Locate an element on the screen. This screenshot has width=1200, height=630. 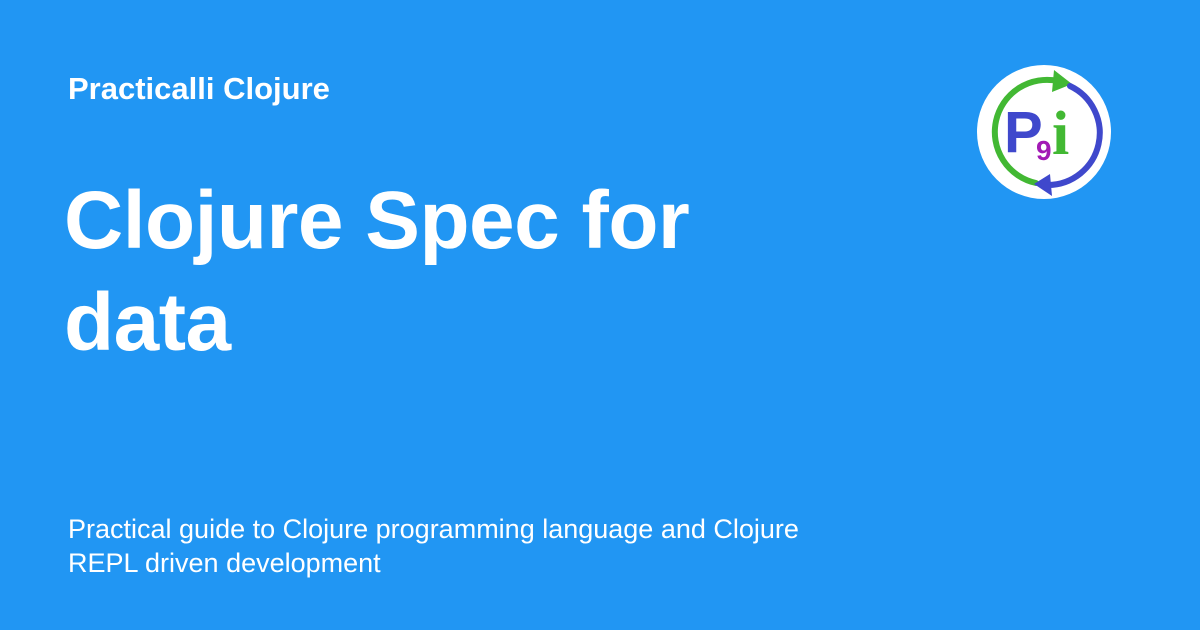
logo-graphic: P 9 i is located at coordinates (1044, 132).